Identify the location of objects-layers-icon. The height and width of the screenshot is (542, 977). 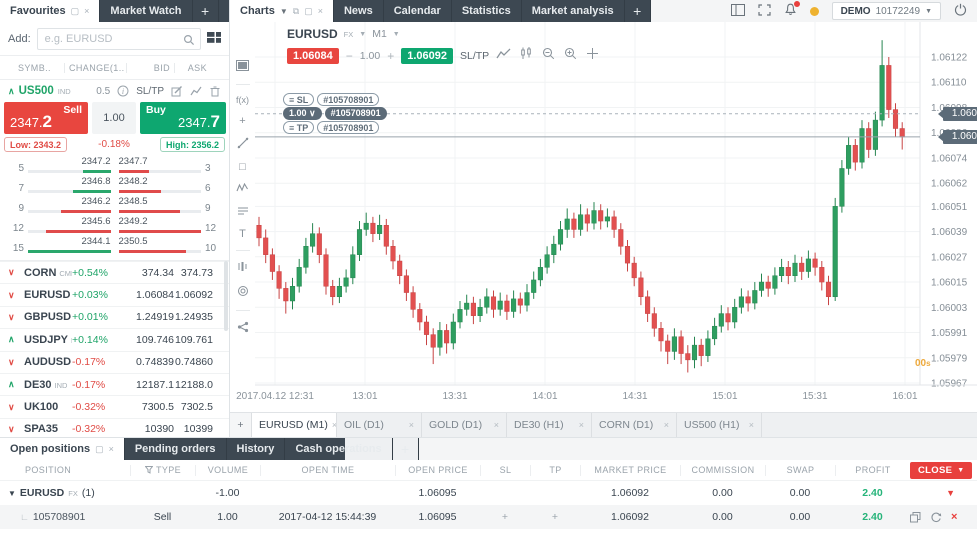
(243, 292).